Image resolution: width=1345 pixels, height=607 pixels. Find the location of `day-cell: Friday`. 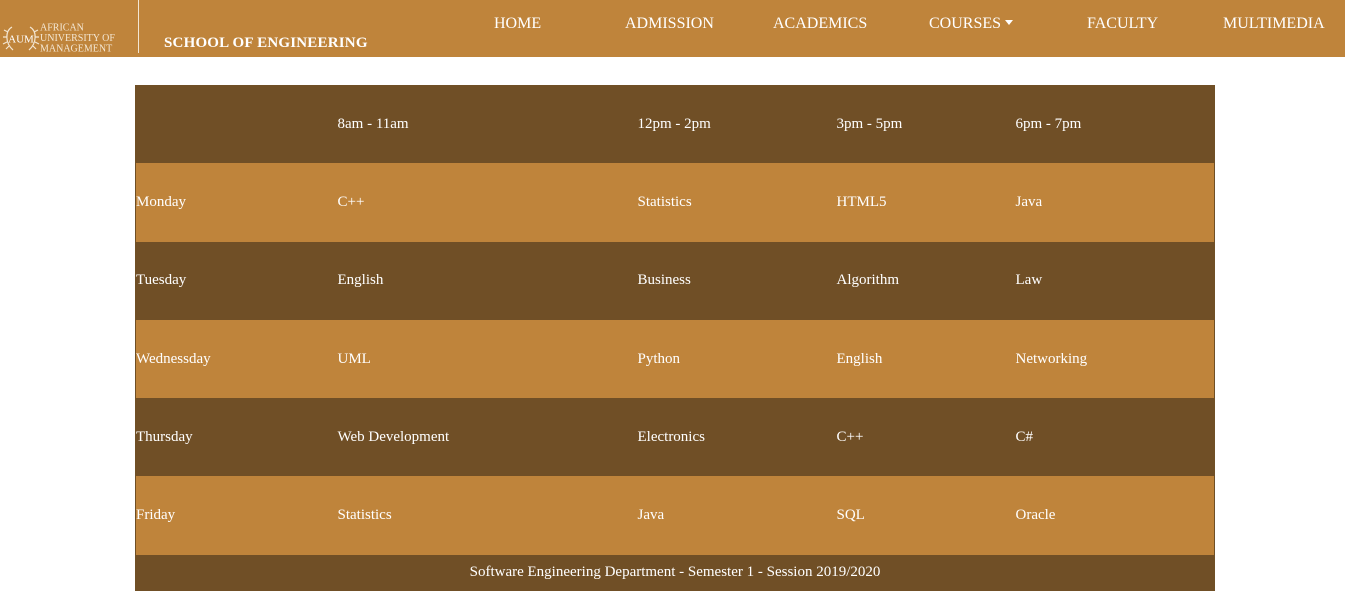

day-cell: Friday is located at coordinates (156, 515).